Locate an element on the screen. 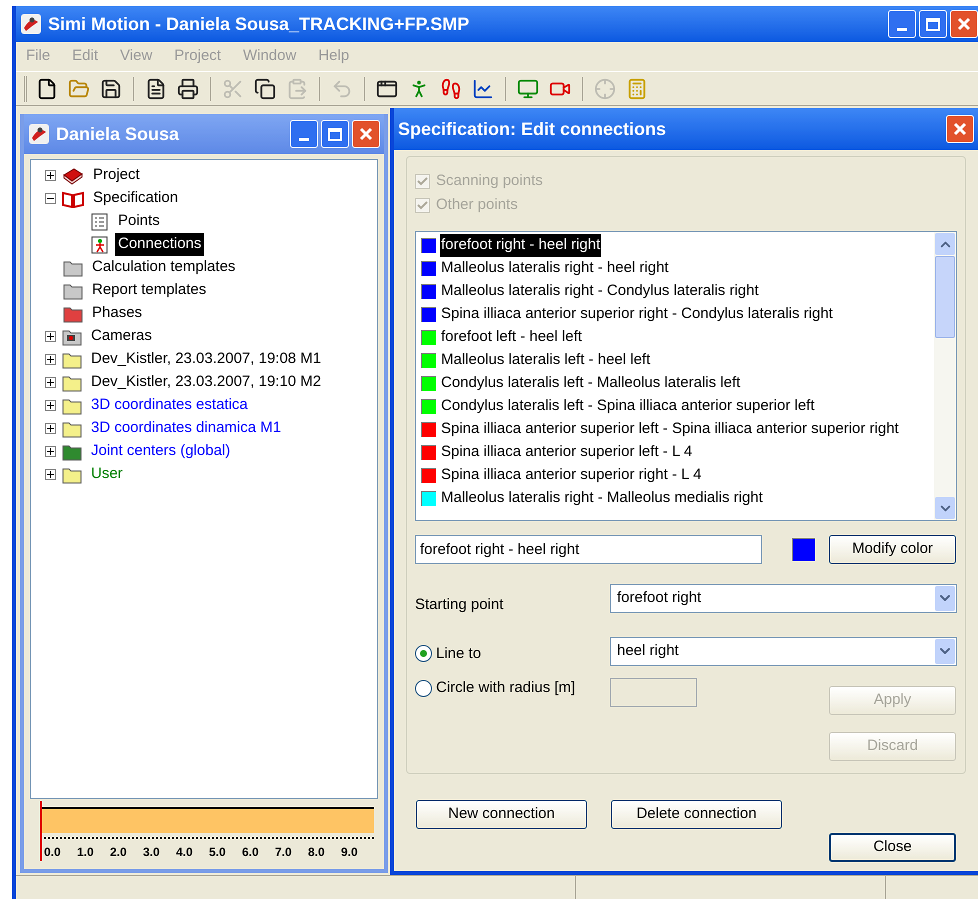 The image size is (978, 899). tree-item: Joint centers (global) is located at coordinates (161, 451).